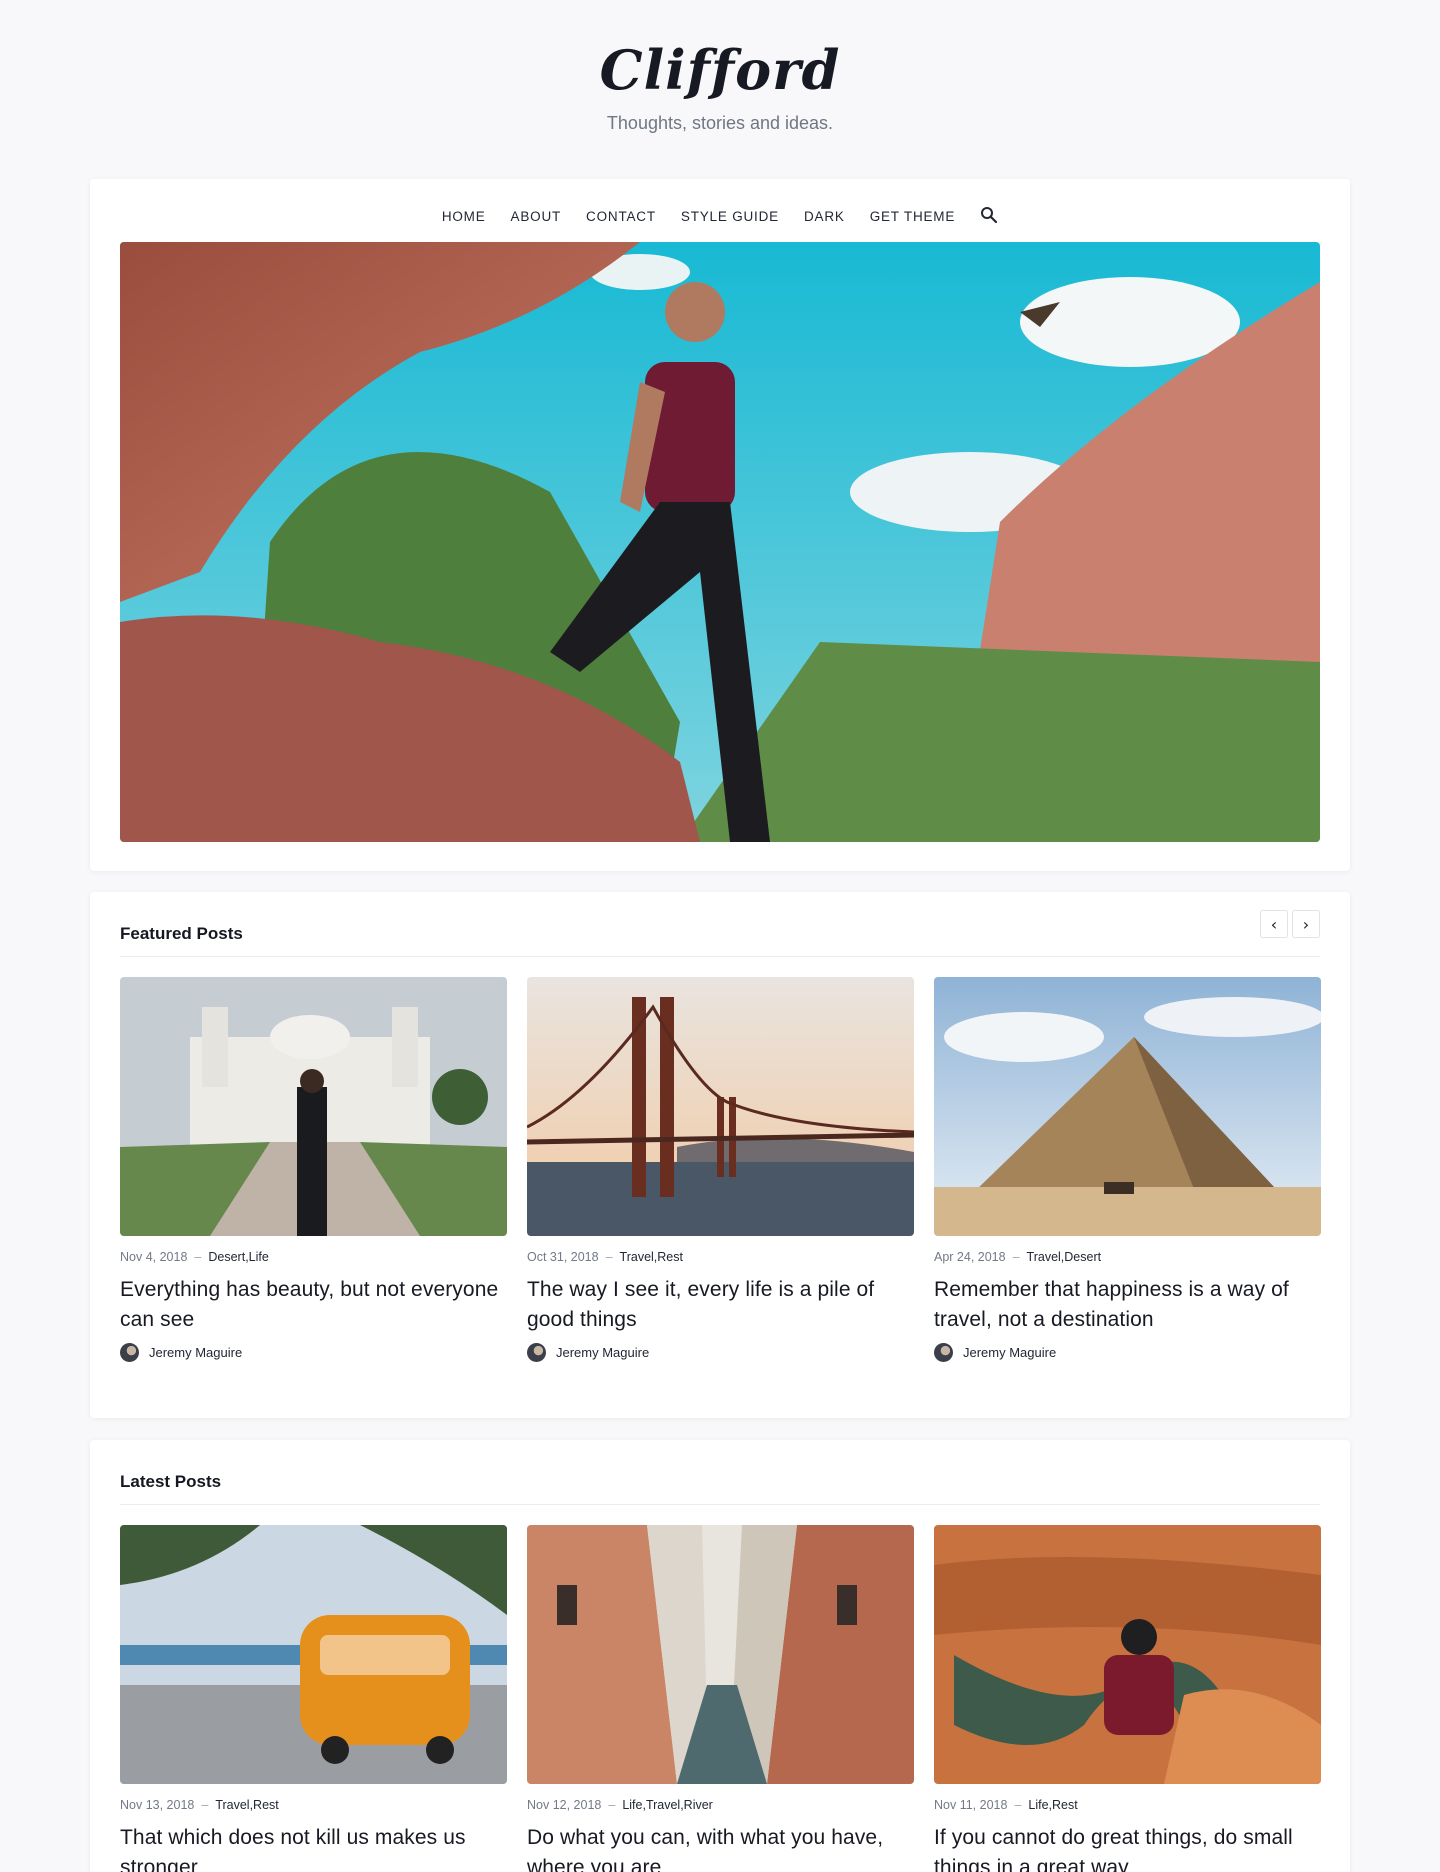 The image size is (1440, 1872). Describe the element at coordinates (171, 1481) in the screenshot. I see `latest-posts-title: Latest Posts` at that location.